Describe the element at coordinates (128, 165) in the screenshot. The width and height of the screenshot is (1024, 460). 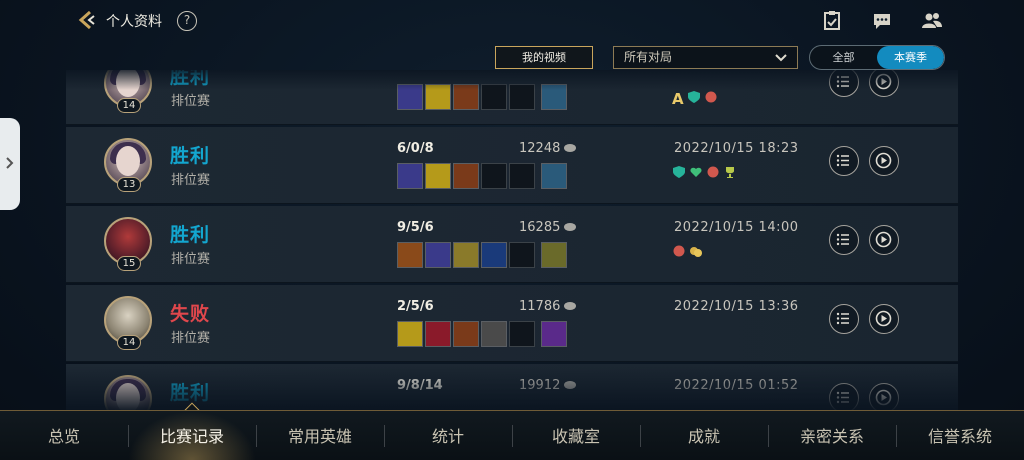
I see `hero-avatar: 13` at that location.